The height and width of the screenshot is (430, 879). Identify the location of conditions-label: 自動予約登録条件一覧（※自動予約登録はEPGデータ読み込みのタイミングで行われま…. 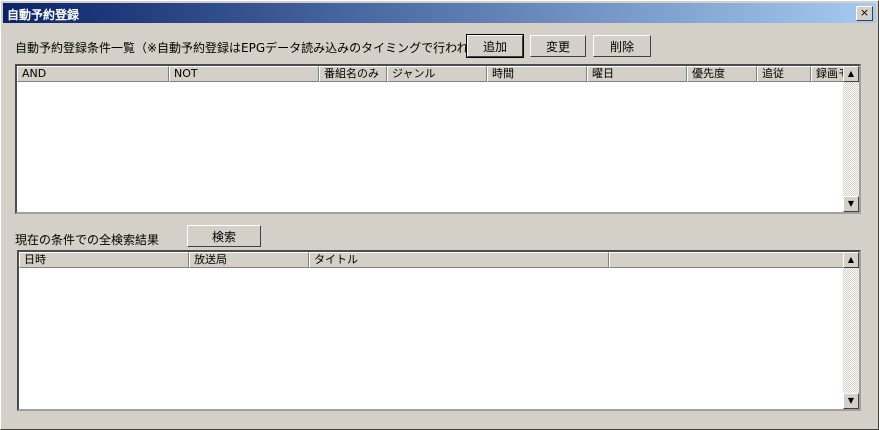
(260, 48).